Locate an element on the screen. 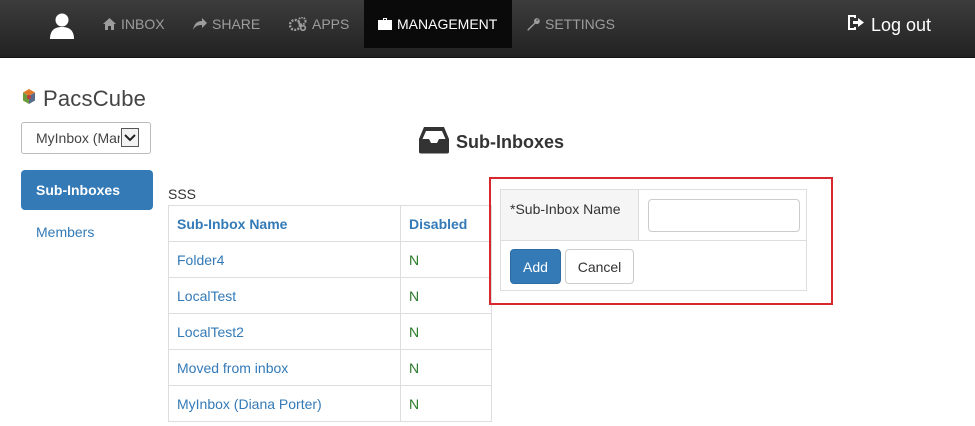 The width and height of the screenshot is (975, 426). inbox-select: MyInbox (Mar is located at coordinates (86, 138).